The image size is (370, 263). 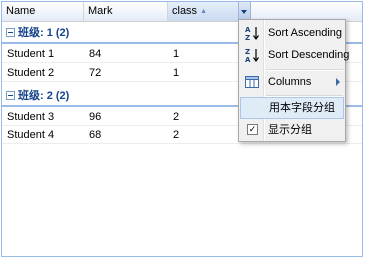 What do you see at coordinates (44, 96) in the screenshot?
I see `group-title: 班级: 2 (2)` at bounding box center [44, 96].